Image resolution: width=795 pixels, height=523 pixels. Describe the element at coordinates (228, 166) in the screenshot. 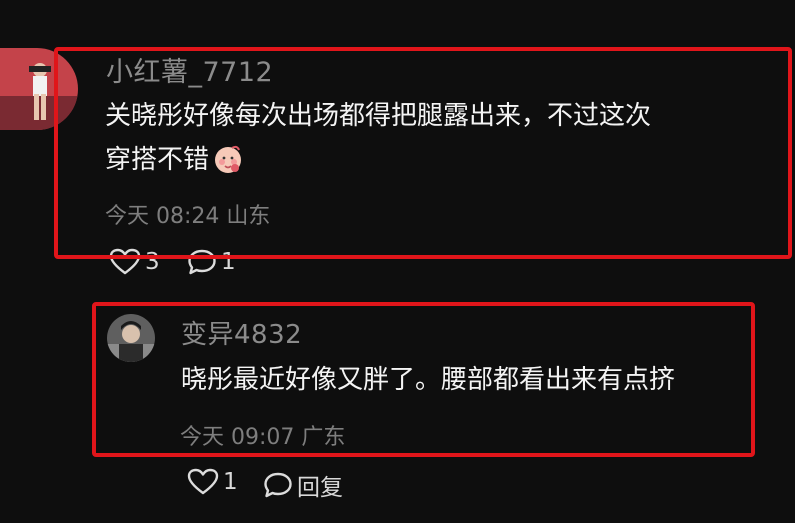

I see `baby-face-emoji-icon` at that location.